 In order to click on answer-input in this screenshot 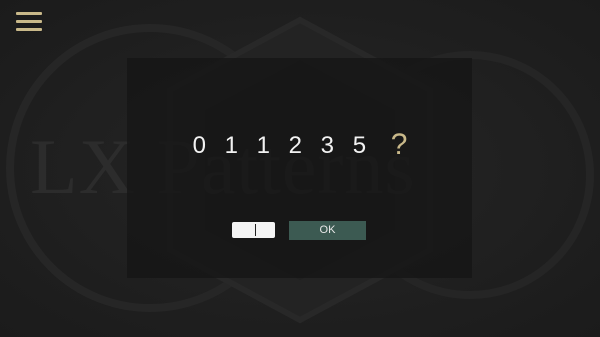, I will do `click(253, 230)`.